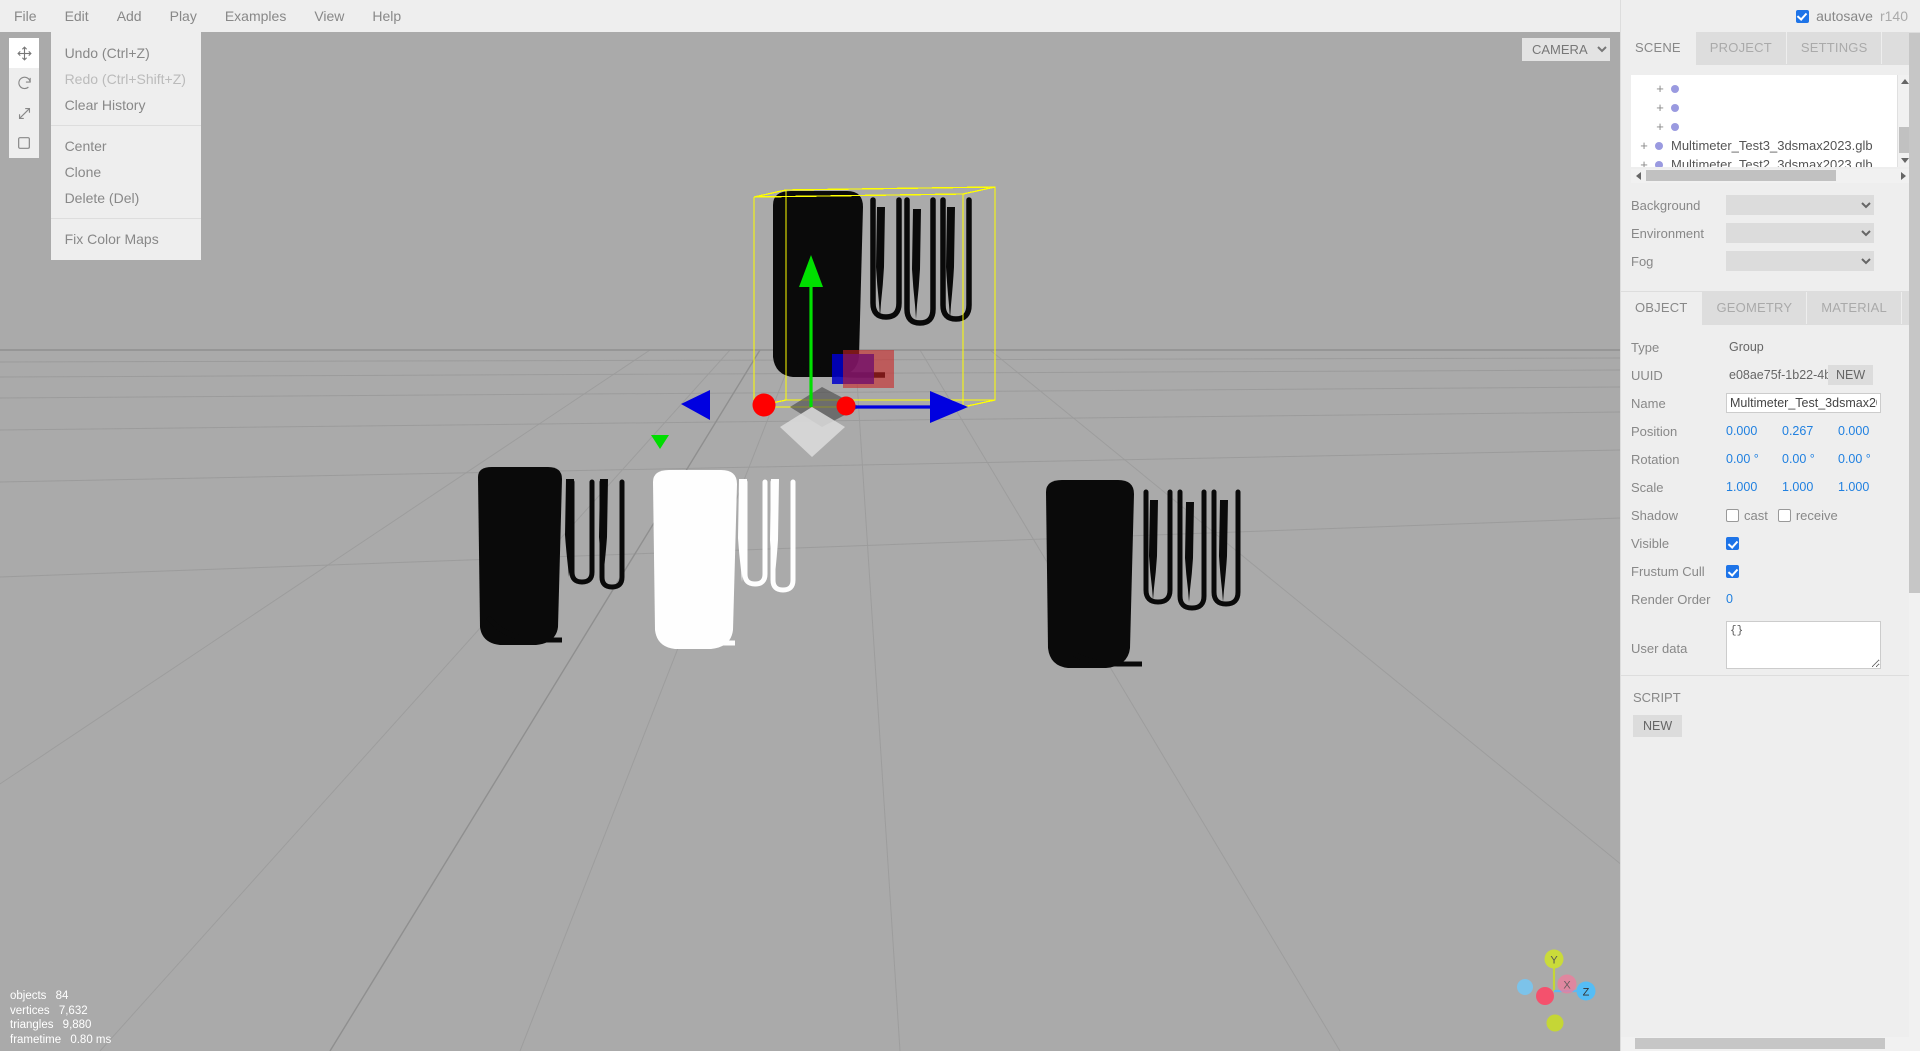  What do you see at coordinates (1858, 16) in the screenshot?
I see `autosave-group: autosave r140` at bounding box center [1858, 16].